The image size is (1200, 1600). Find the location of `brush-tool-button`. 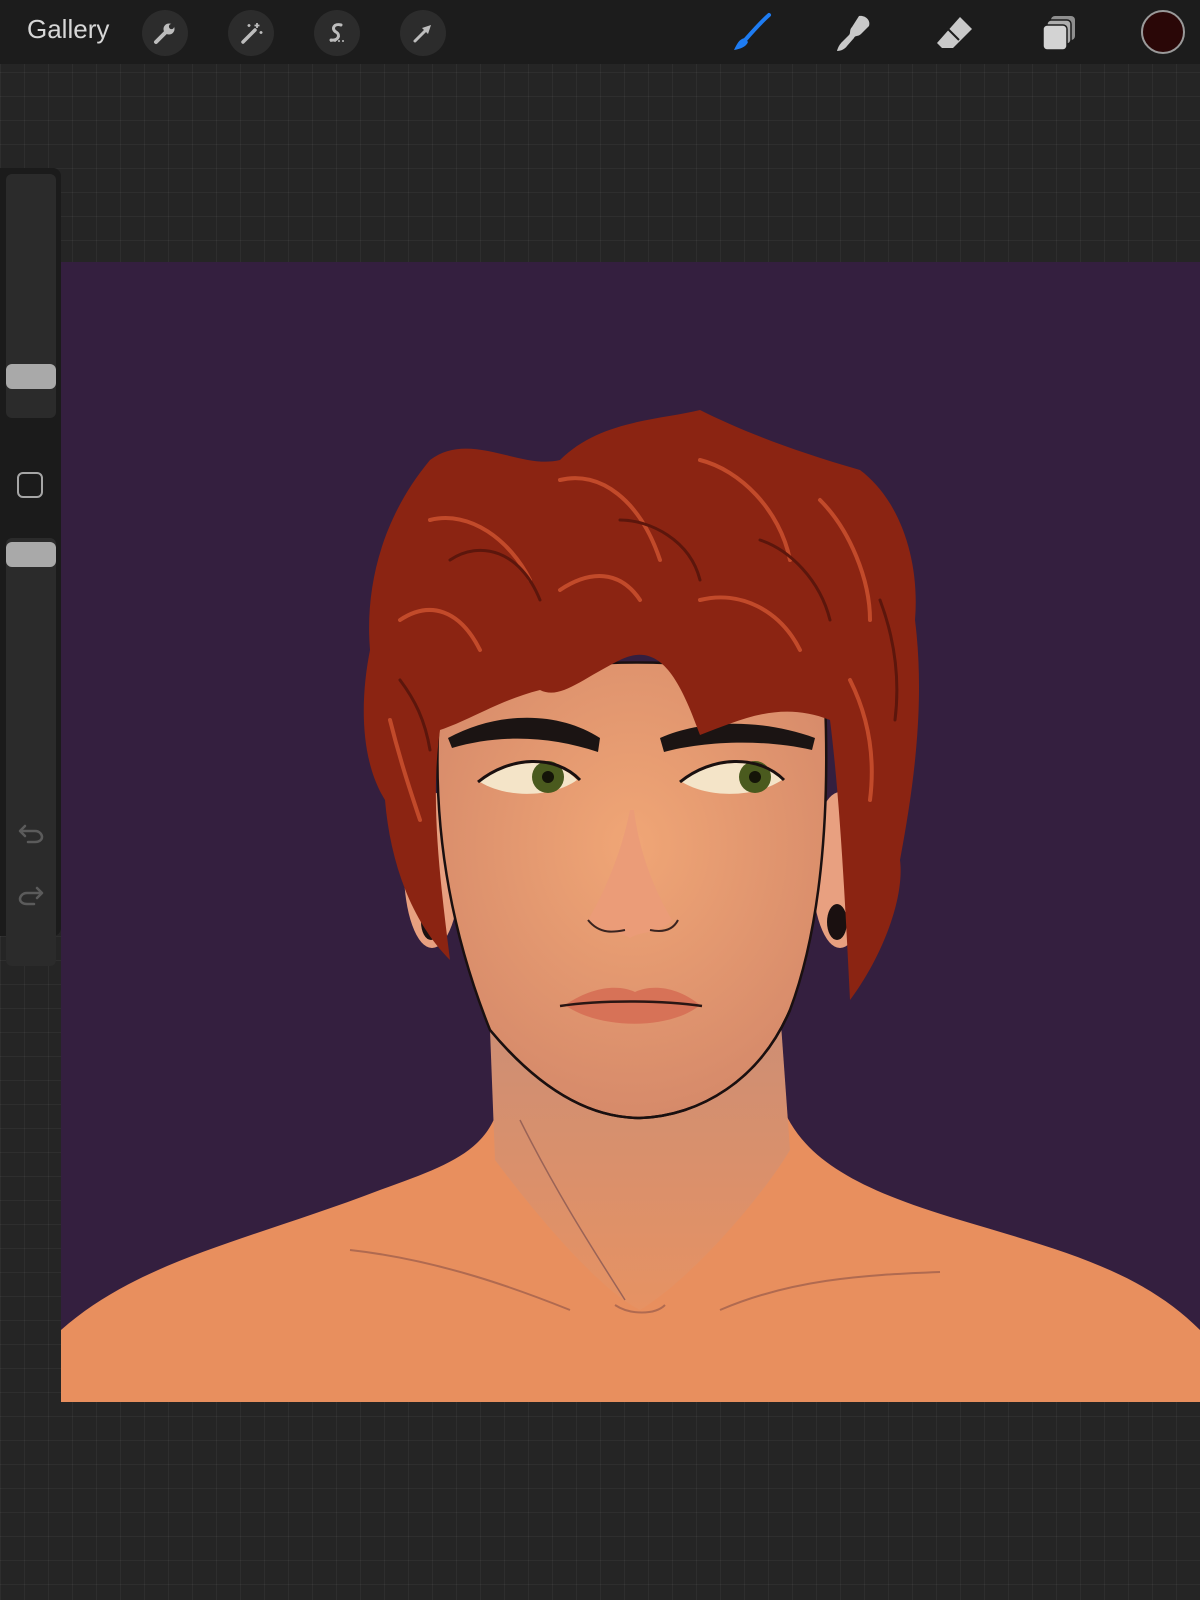

brush-tool-button is located at coordinates (751, 33).